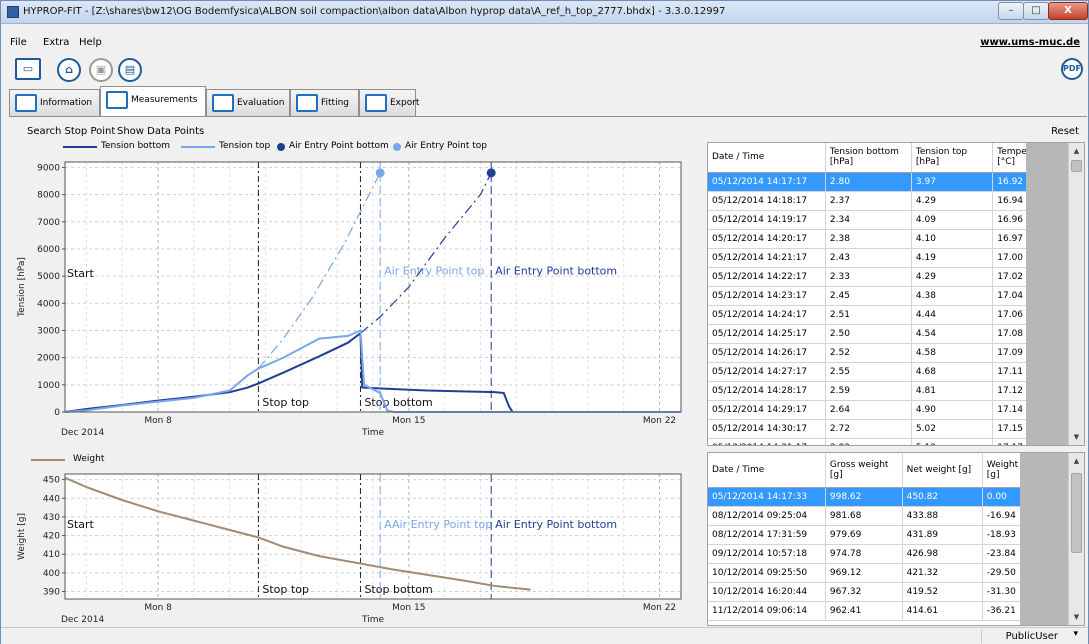 This screenshot has width=1089, height=644. Describe the element at coordinates (952, 239) in the screenshot. I see `table-cell: 4.10` at that location.